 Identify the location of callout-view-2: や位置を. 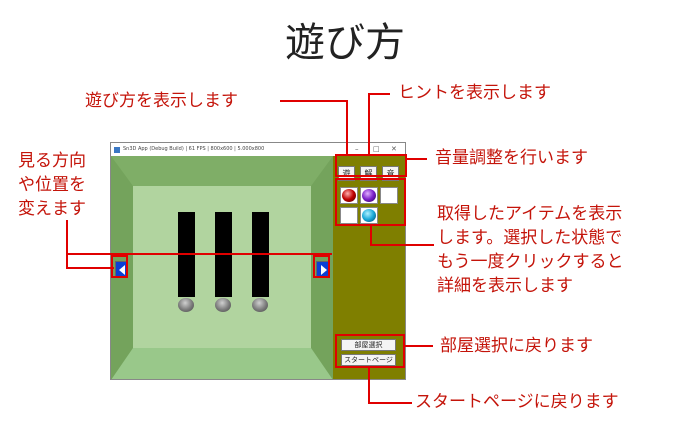
(52, 185).